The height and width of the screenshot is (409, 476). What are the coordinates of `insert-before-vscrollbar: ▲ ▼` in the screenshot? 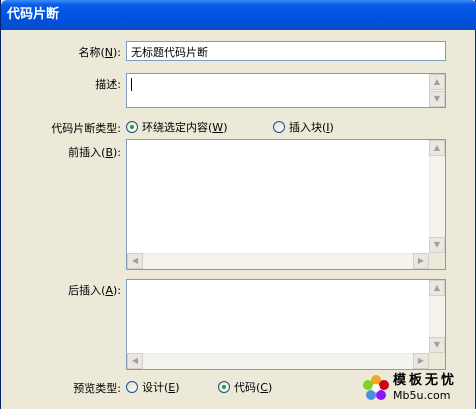 It's located at (437, 196).